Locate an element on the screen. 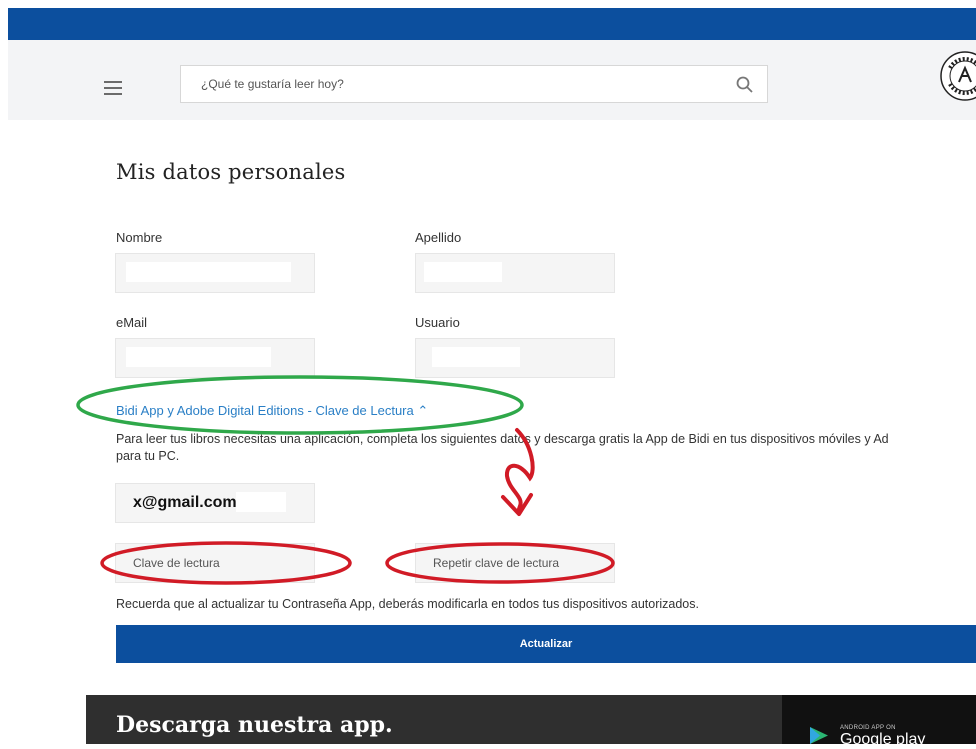  apellido-field is located at coordinates (515, 273).